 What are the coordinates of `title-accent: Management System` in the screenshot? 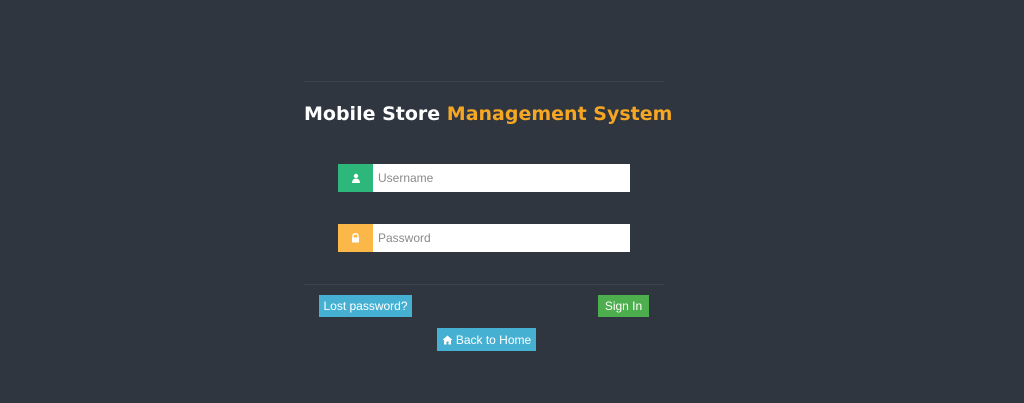 It's located at (559, 114).